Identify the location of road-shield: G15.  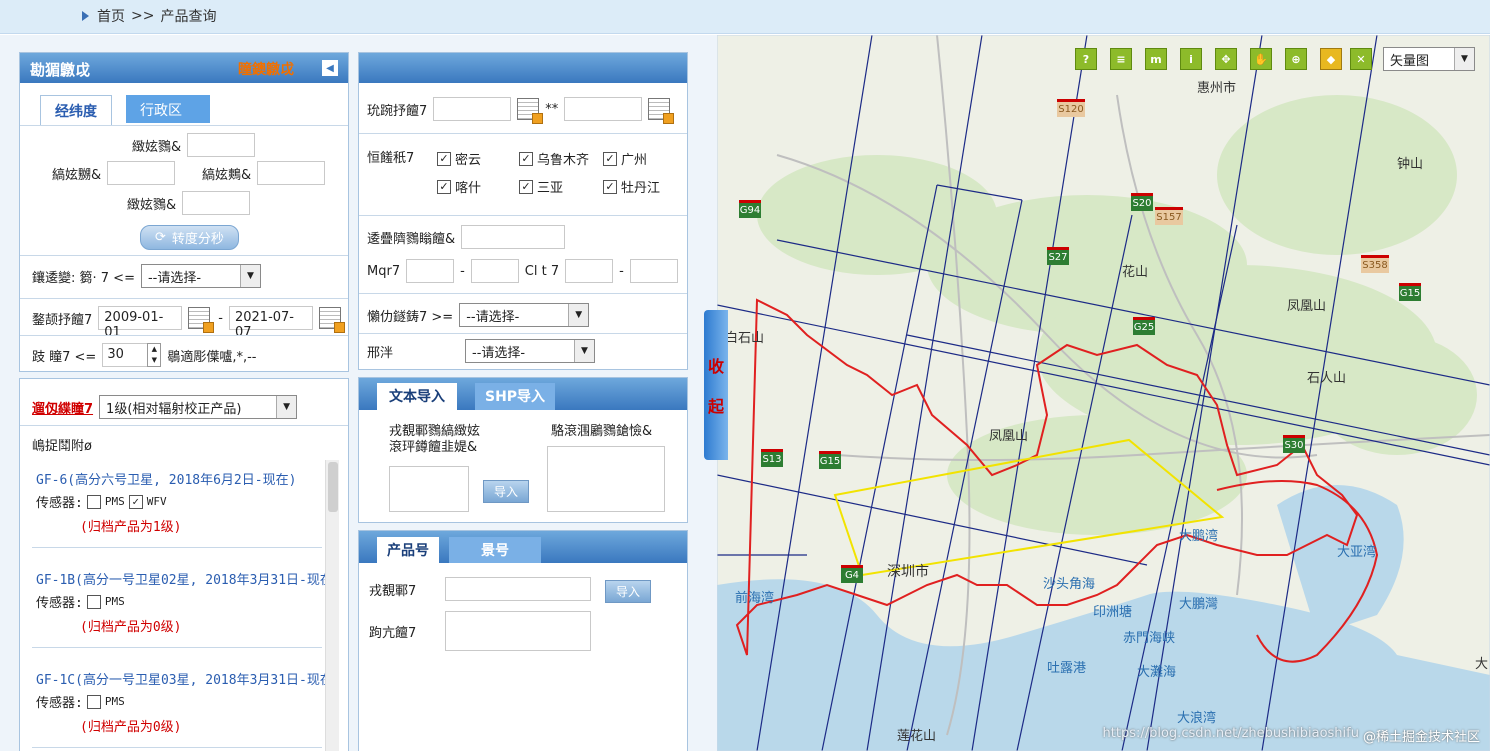
(1410, 292).